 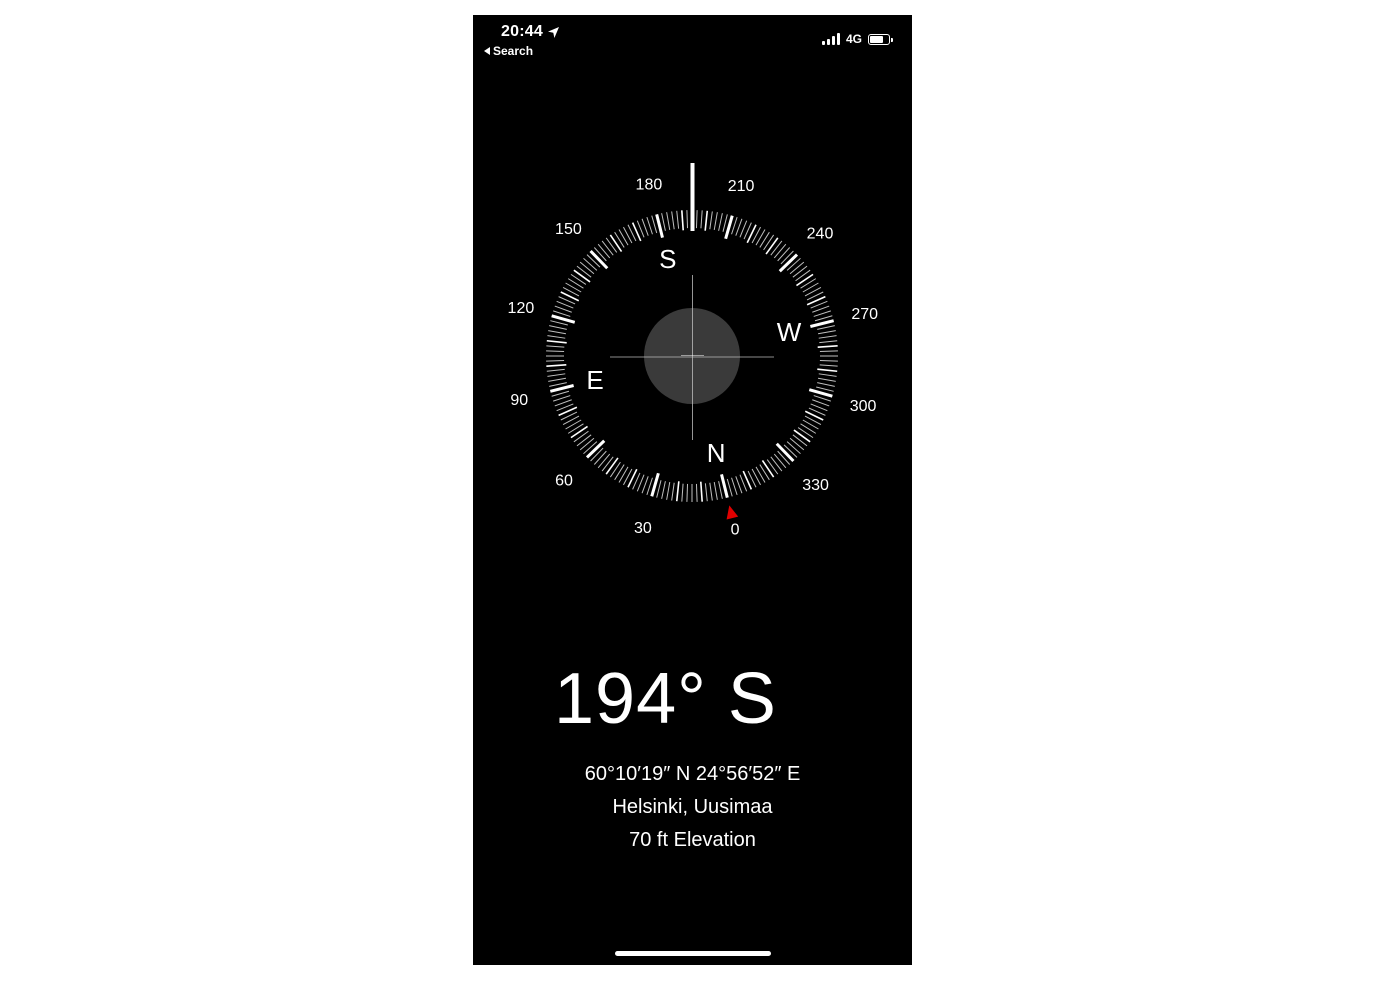 What do you see at coordinates (521, 308) in the screenshot?
I see `degree-label: 120` at bounding box center [521, 308].